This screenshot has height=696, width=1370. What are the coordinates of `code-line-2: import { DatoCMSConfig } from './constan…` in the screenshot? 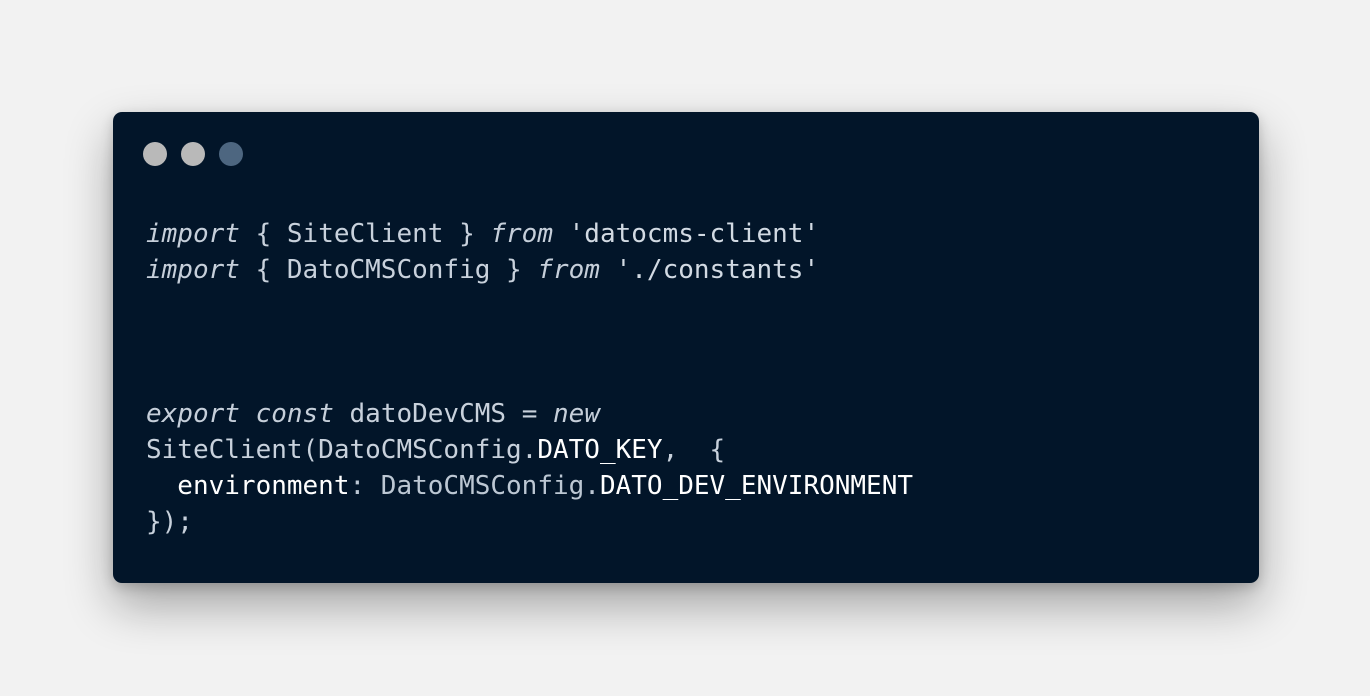 It's located at (529, 270).